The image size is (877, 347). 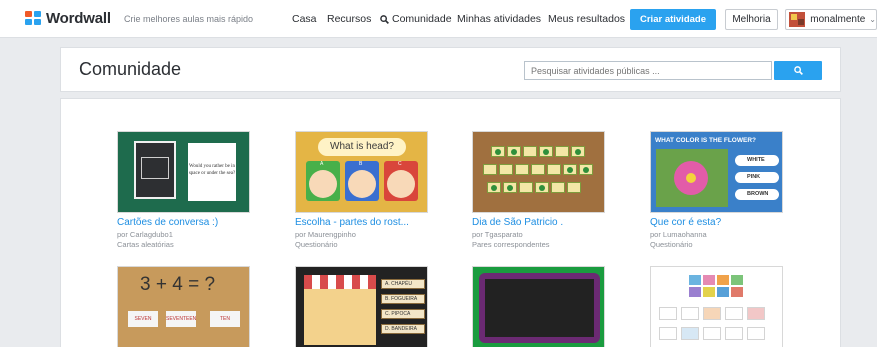 I want to click on answer-option: D. BANDEIRA, so click(x=403, y=329).